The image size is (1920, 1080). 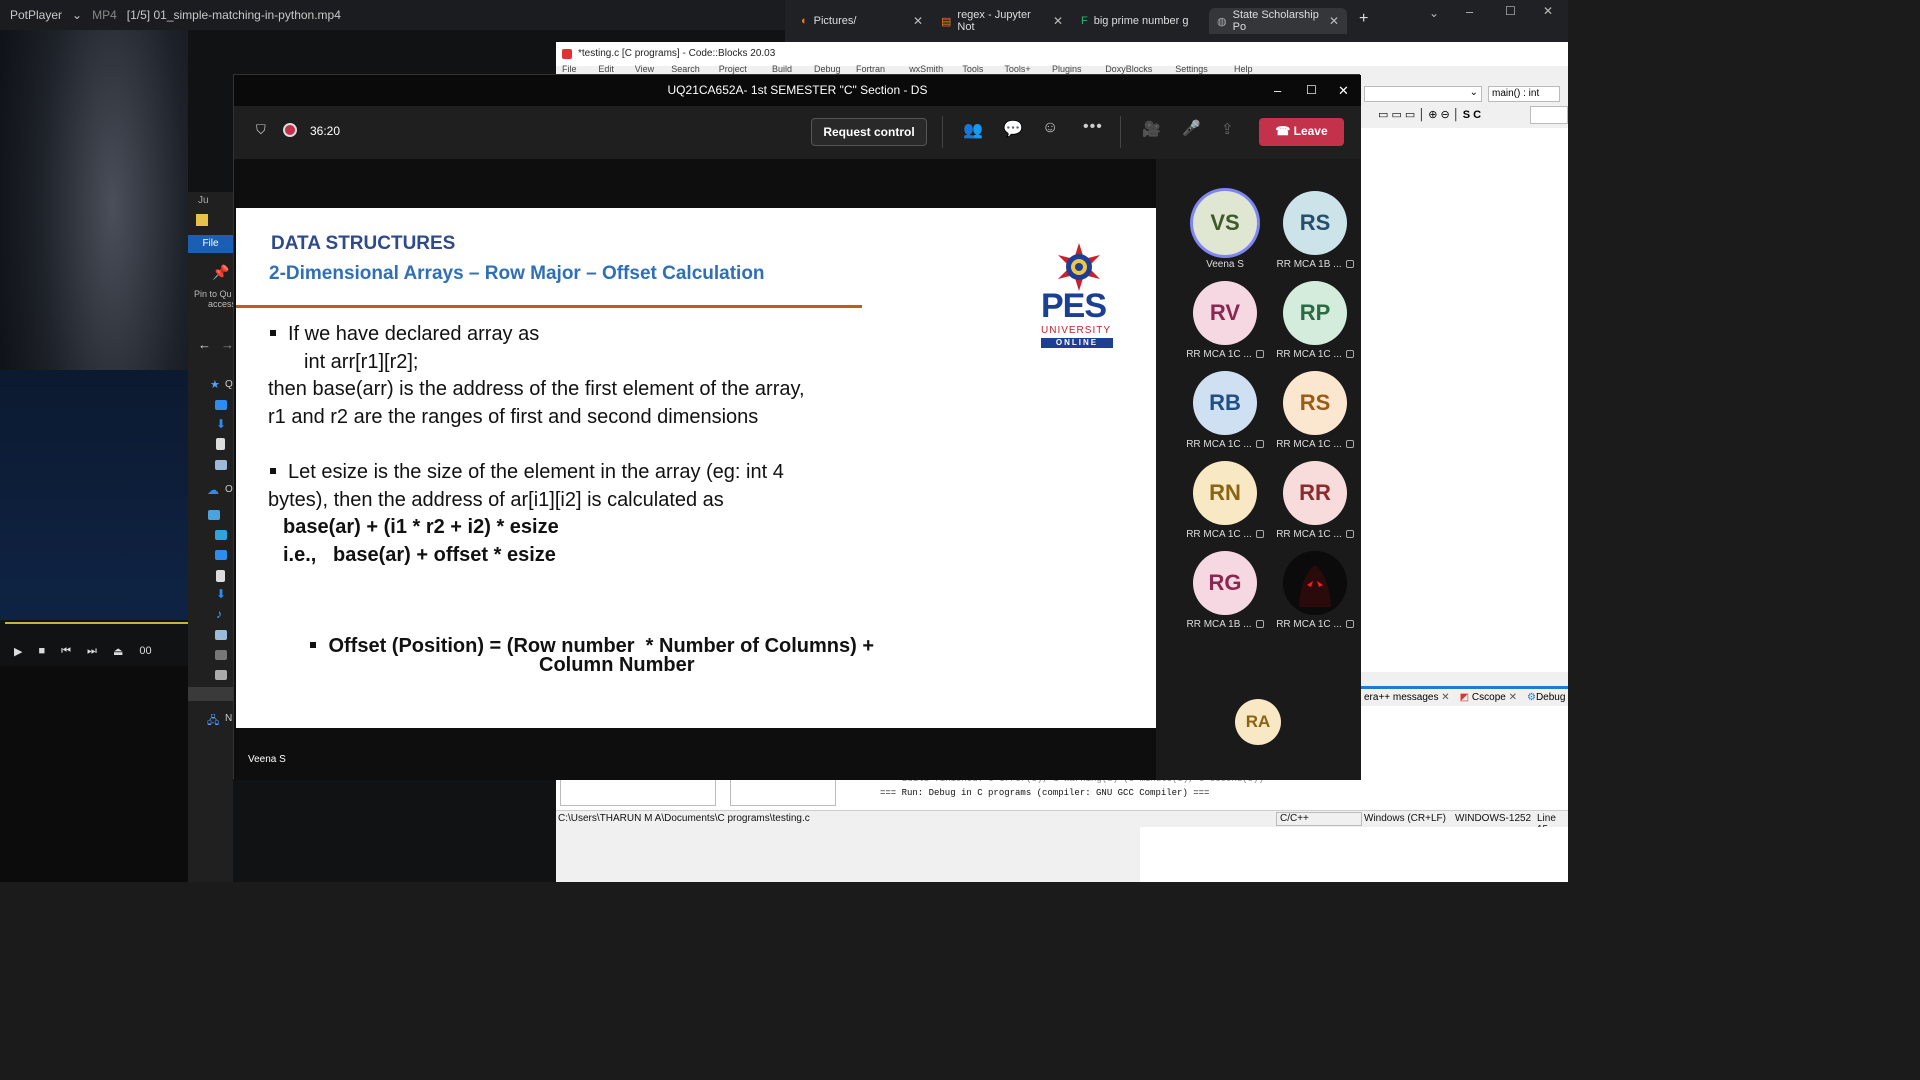 What do you see at coordinates (1243, 69) in the screenshot?
I see `menu-item: Help` at bounding box center [1243, 69].